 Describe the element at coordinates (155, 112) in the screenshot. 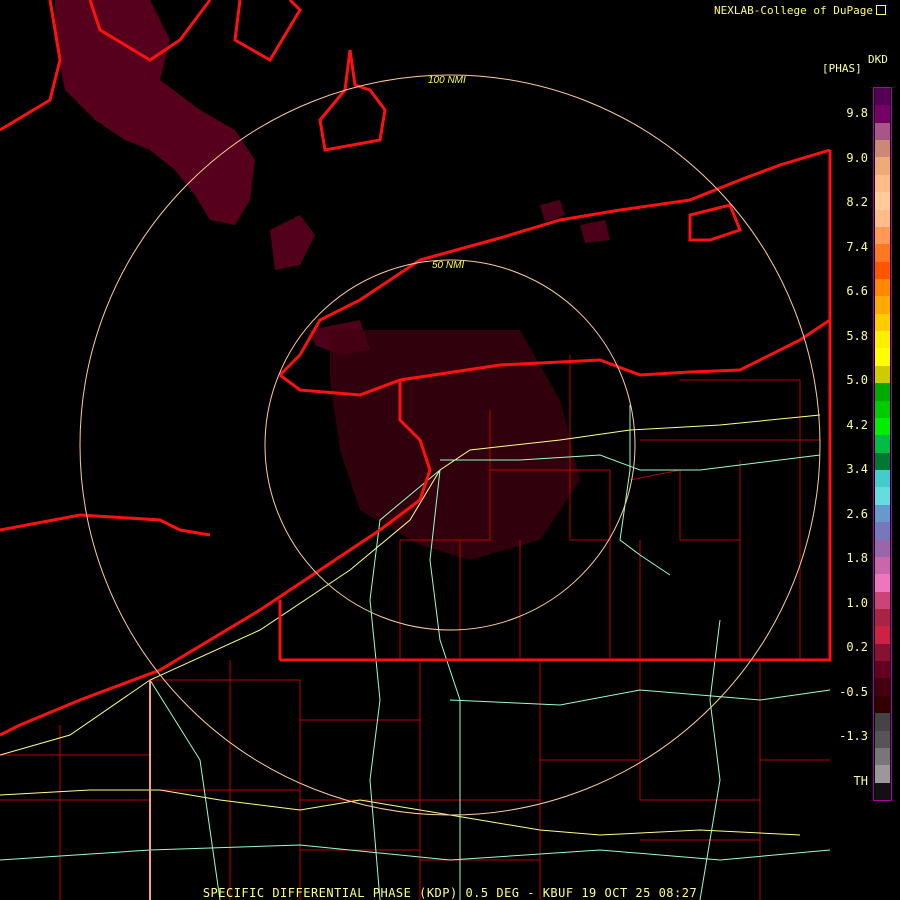

I see `echo-north` at that location.